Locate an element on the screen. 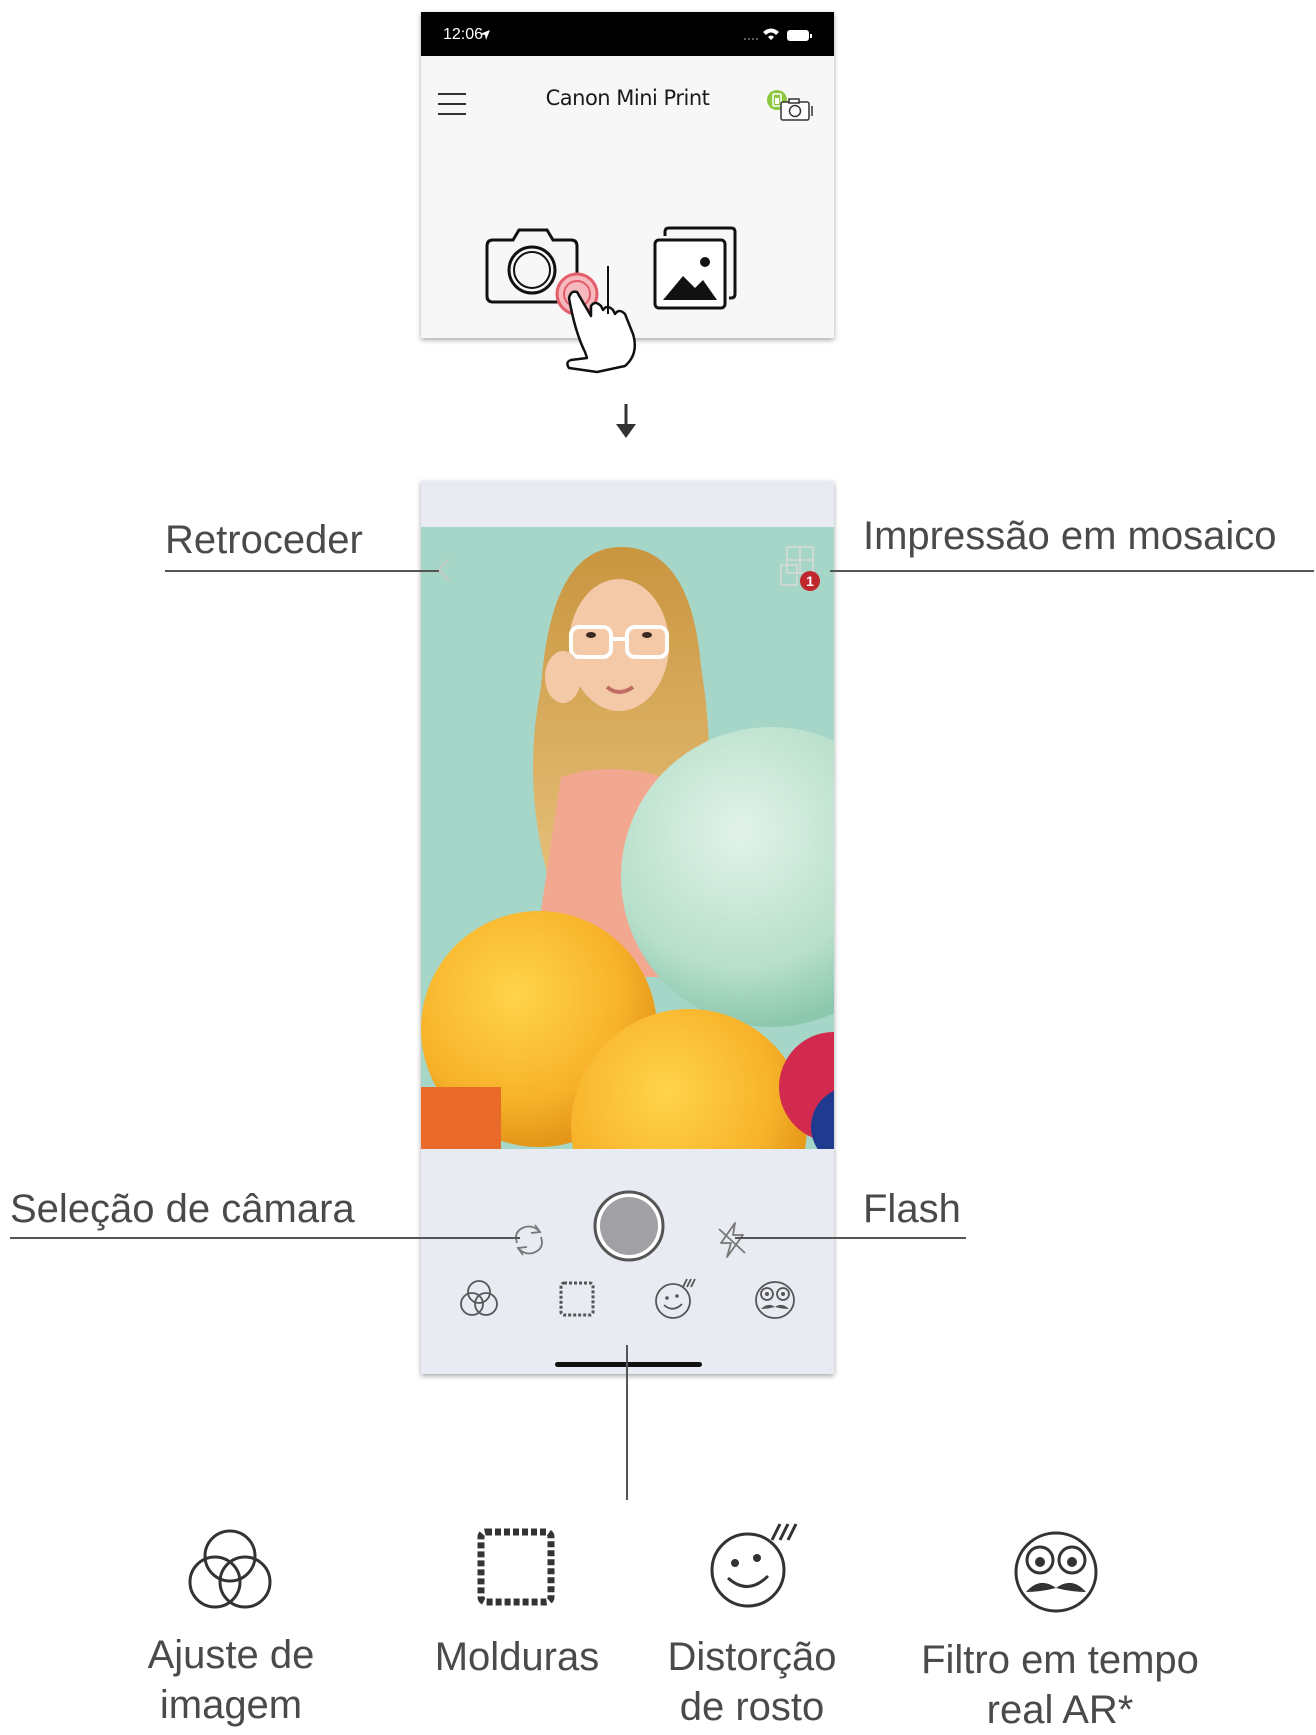 Image resolution: width=1316 pixels, height=1735 pixels. status-icons is located at coordinates (778, 34).